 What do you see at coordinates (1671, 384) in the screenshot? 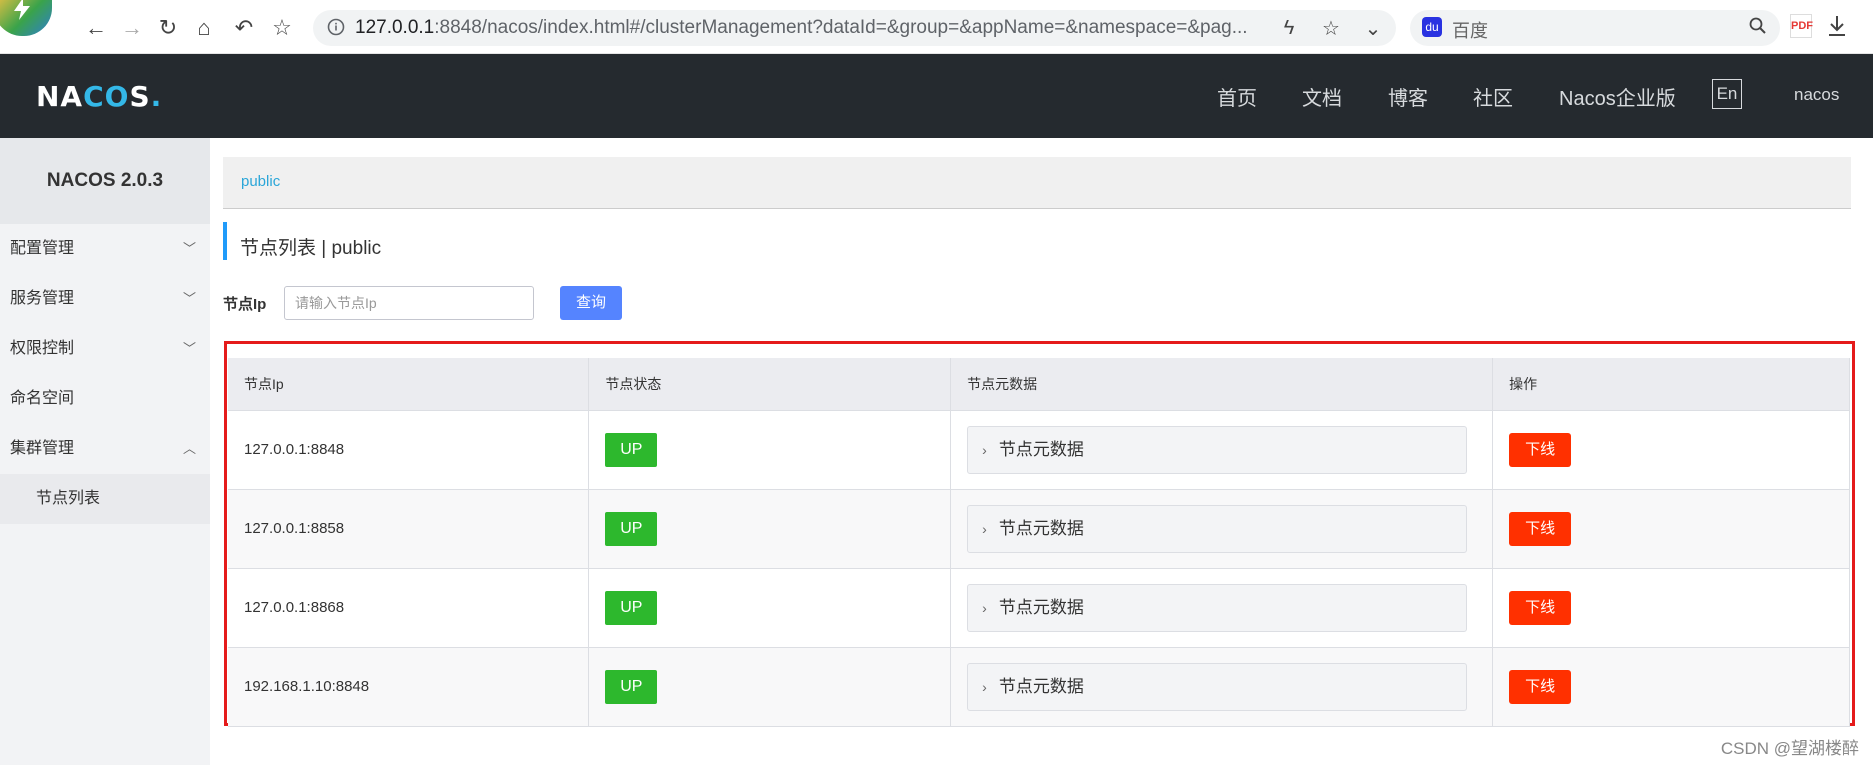
I see `column-header-action: 操作` at bounding box center [1671, 384].